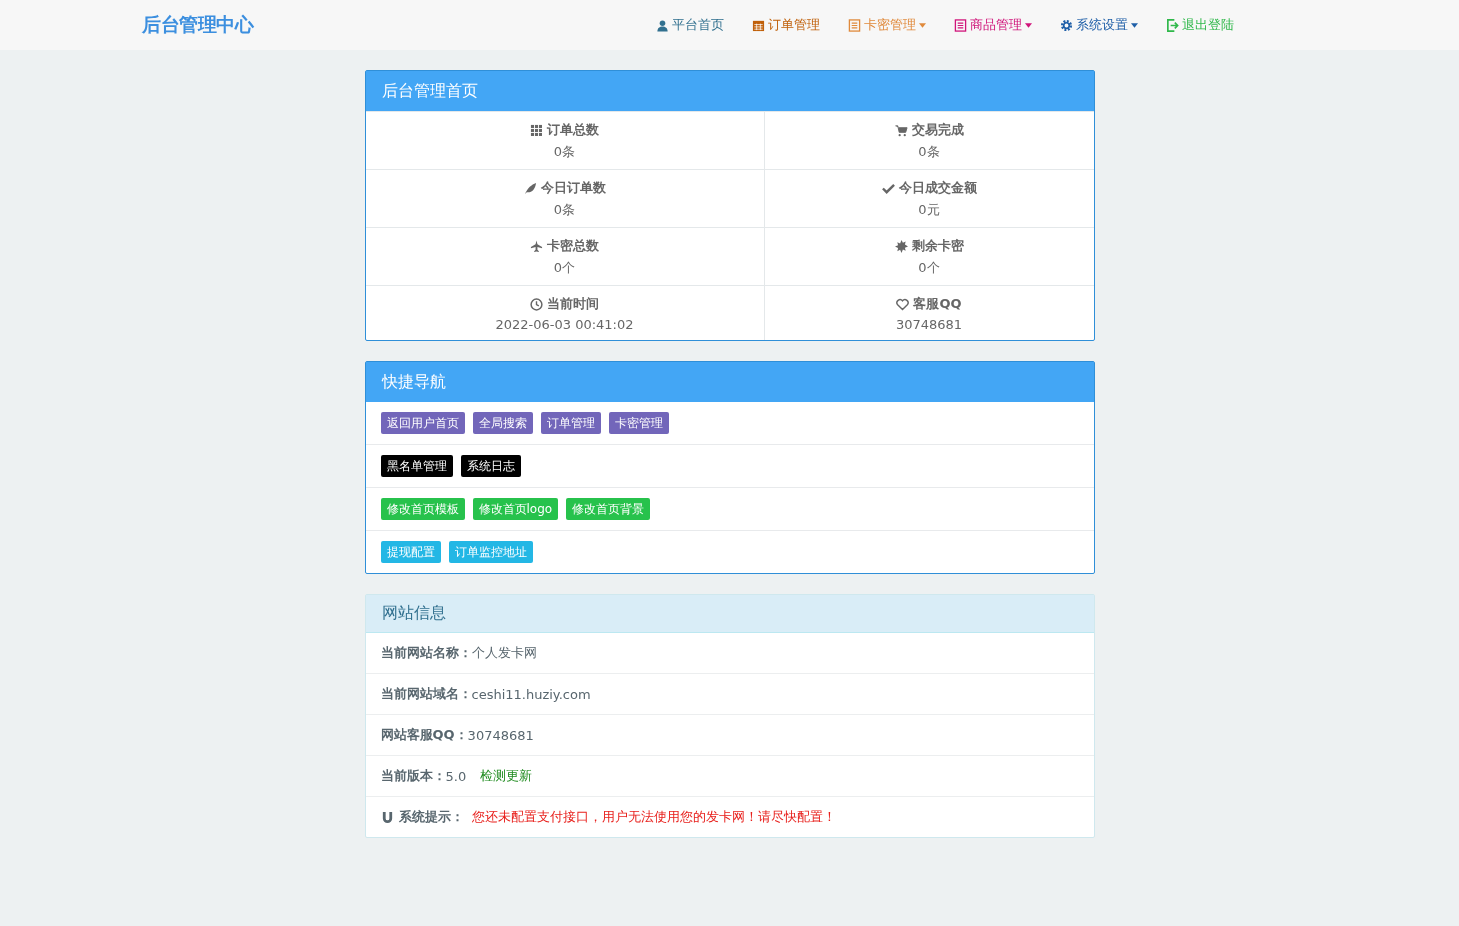 Image resolution: width=1459 pixels, height=926 pixels. Describe the element at coordinates (504, 653) in the screenshot. I see `info-value: 个人发卡网` at that location.